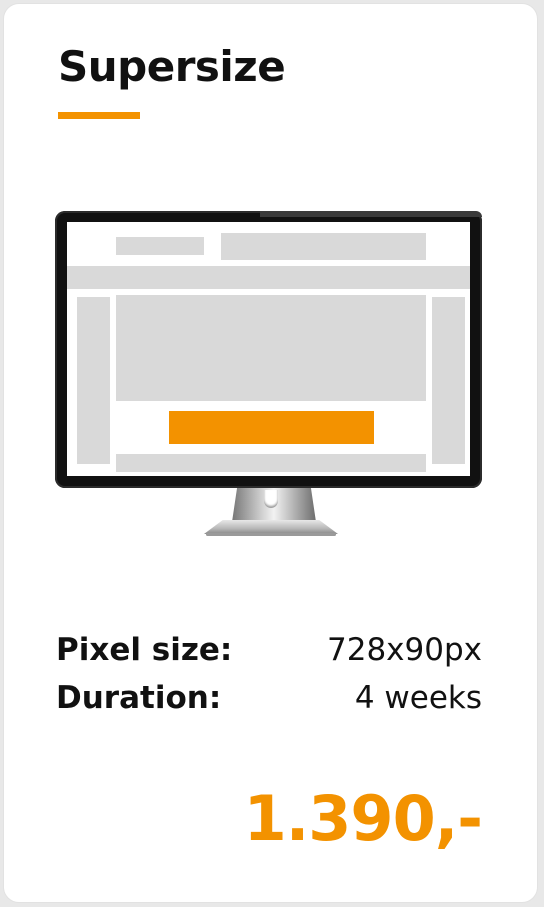 The image size is (544, 907). I want to click on spec-value: 4 weeks, so click(418, 698).